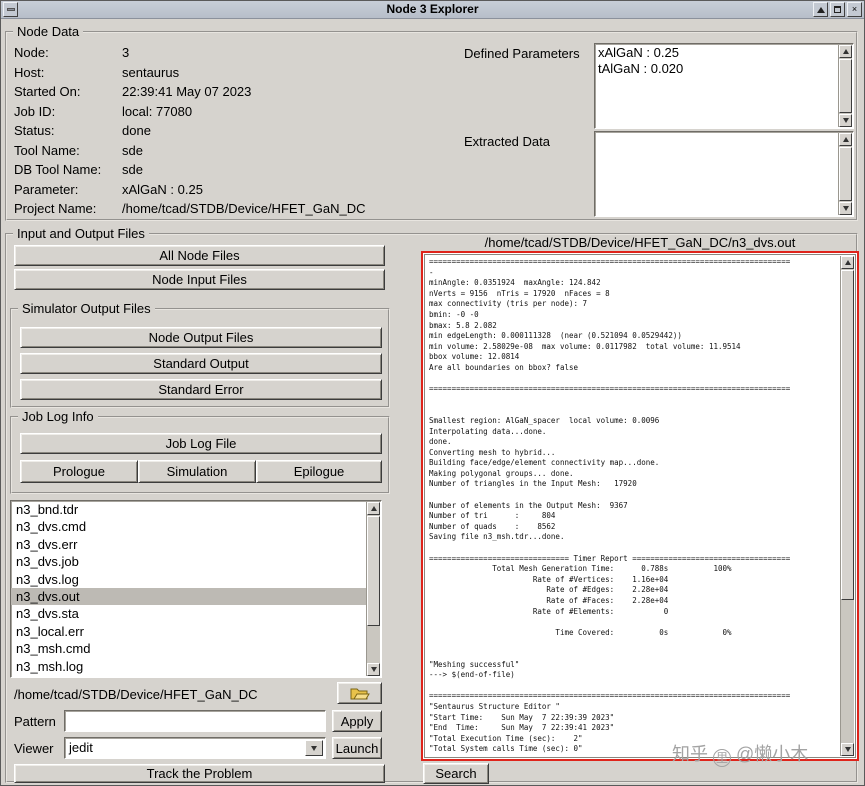 Image resolution: width=865 pixels, height=786 pixels. I want to click on list-item: n3_dvs.job, so click(188, 561).